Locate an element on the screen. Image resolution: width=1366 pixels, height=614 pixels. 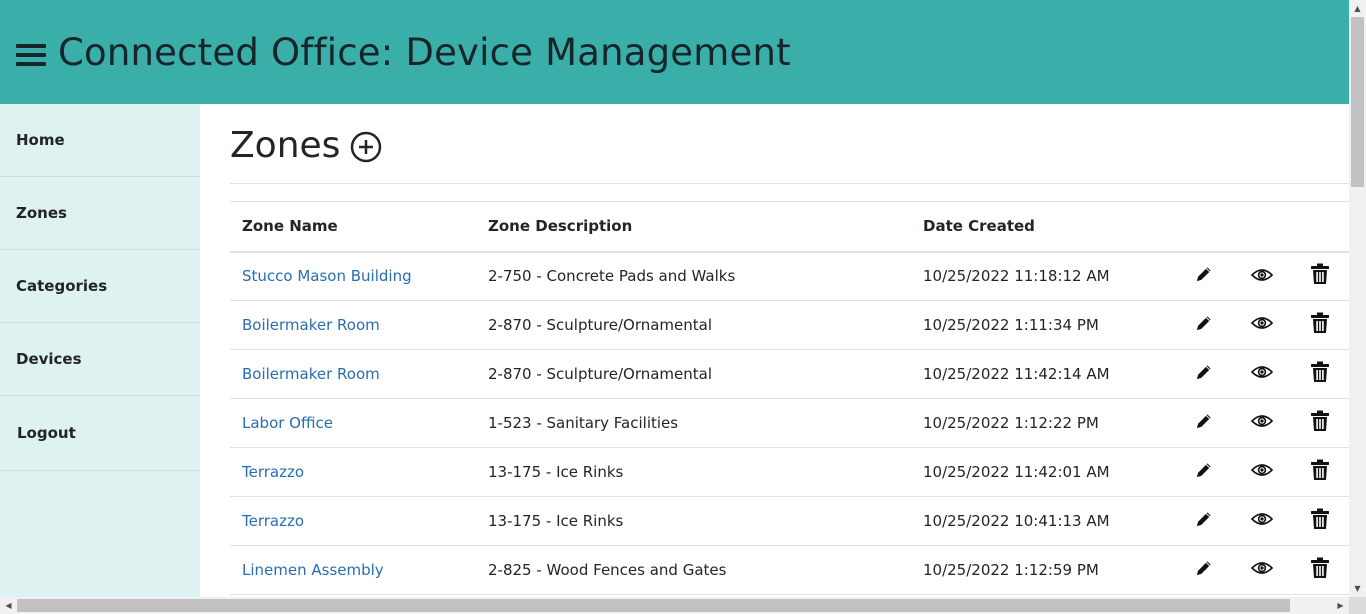
horizontal-scrollbar: ◀ ▶ is located at coordinates (674, 605).